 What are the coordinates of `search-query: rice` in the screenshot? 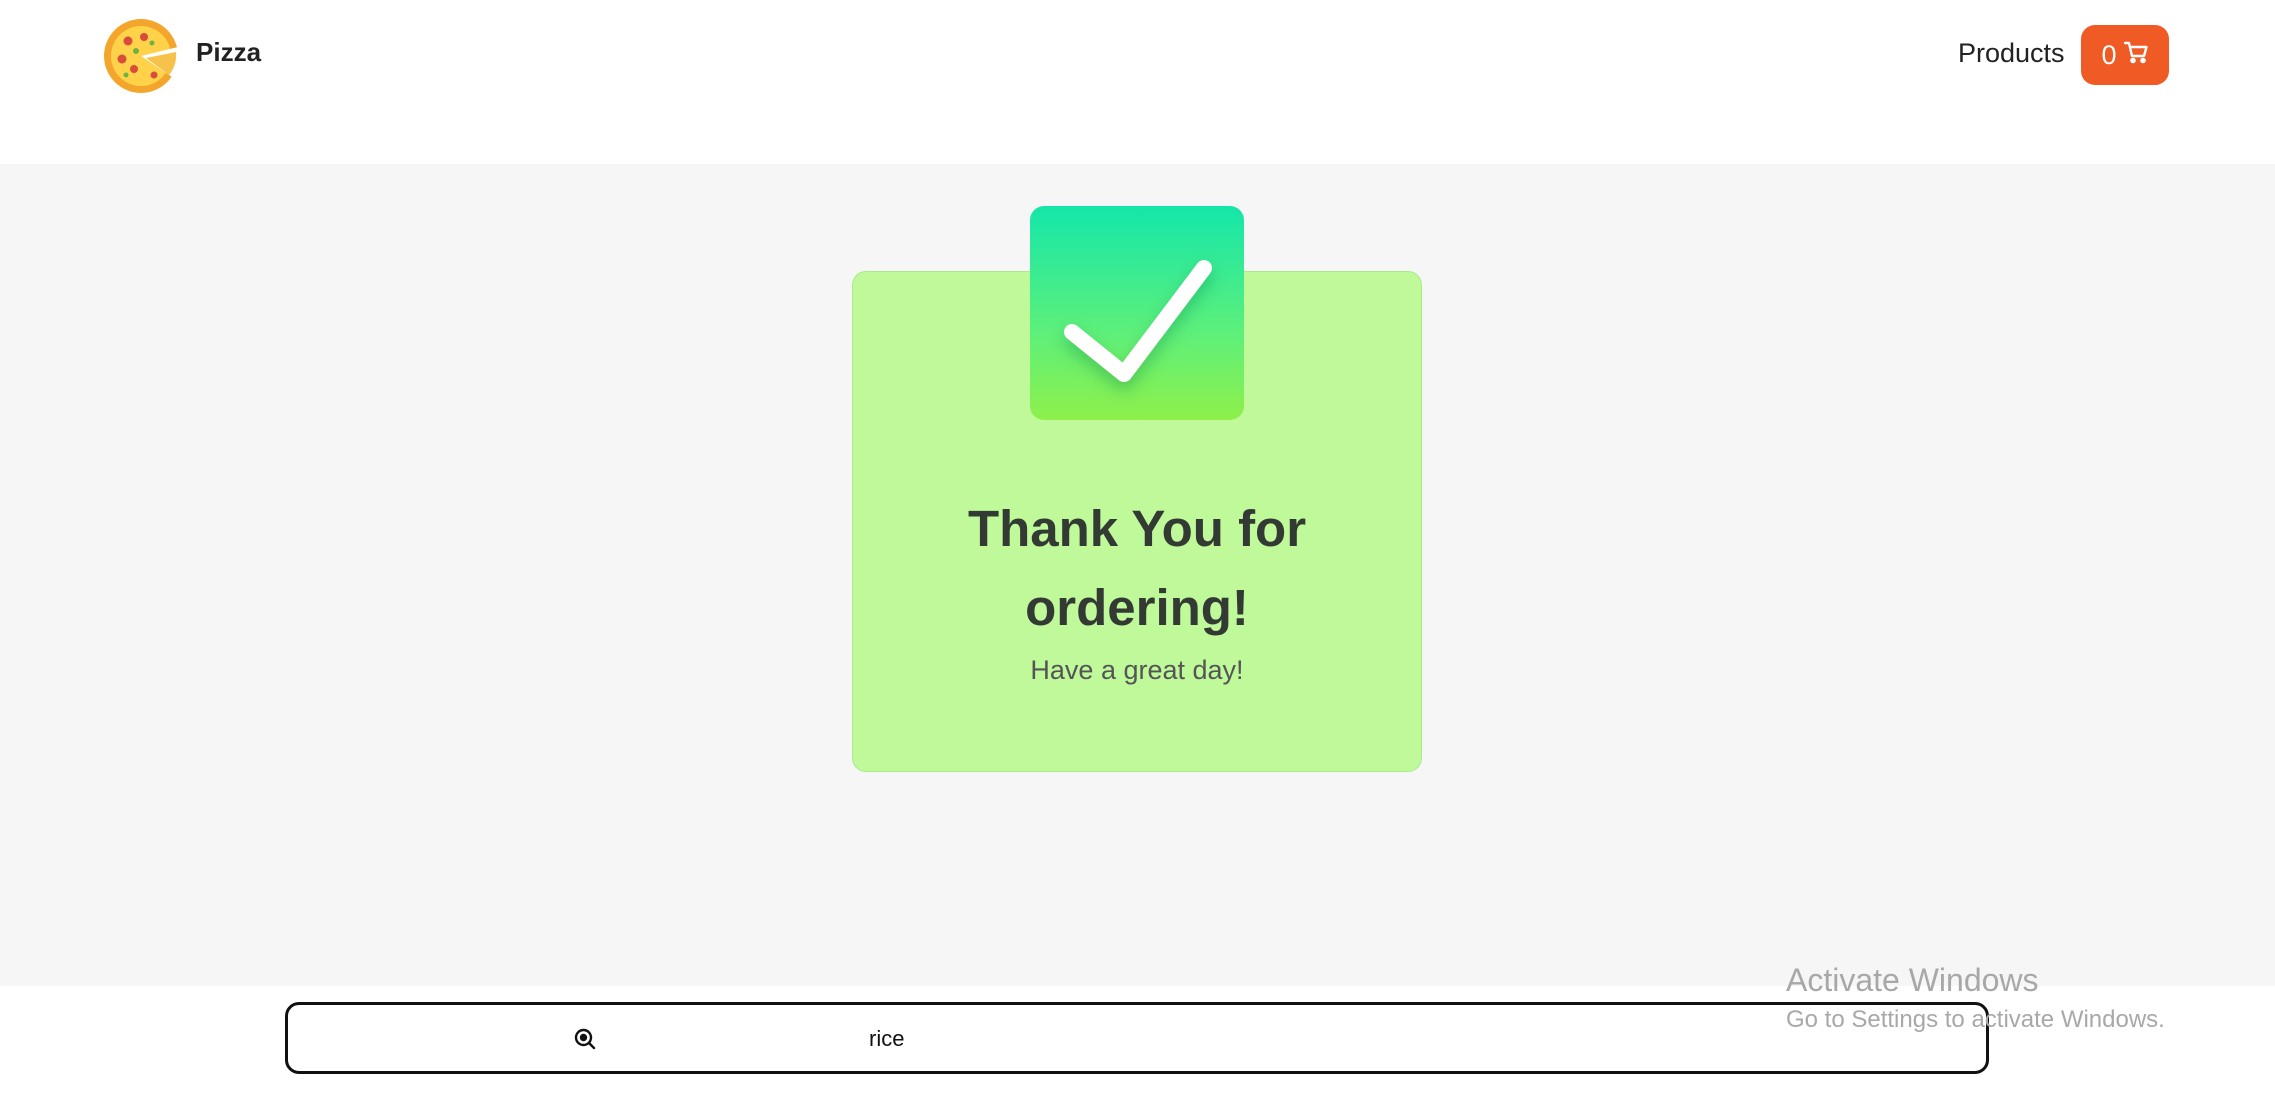 It's located at (886, 1039).